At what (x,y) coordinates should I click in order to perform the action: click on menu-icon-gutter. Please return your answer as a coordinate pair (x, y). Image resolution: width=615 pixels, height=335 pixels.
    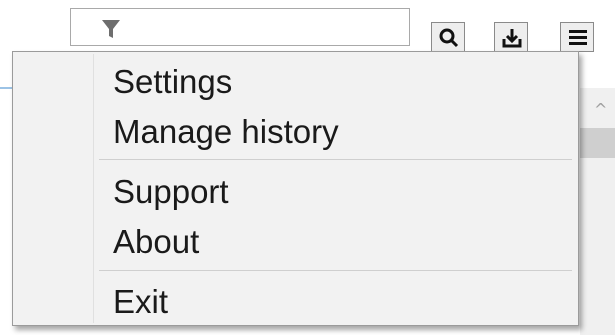
    Looking at the image, I should click on (93, 188).